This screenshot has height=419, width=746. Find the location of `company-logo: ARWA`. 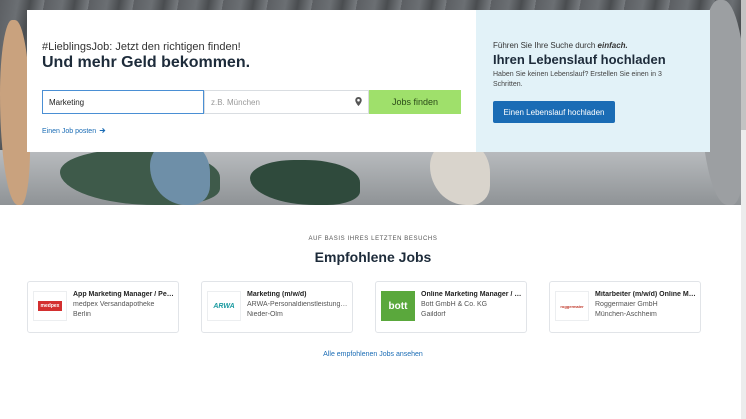

company-logo: ARWA is located at coordinates (224, 306).